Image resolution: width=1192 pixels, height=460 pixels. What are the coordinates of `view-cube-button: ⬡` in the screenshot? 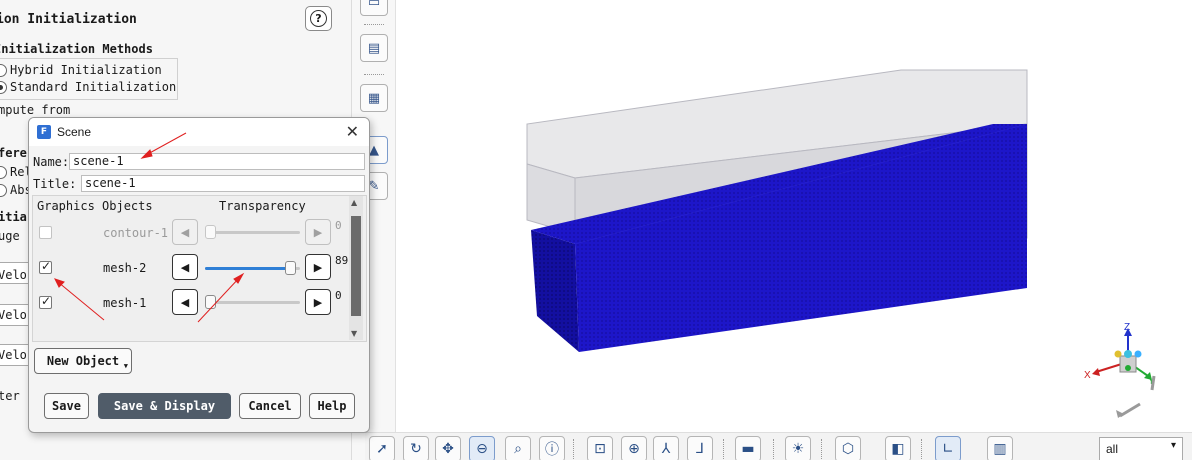 It's located at (848, 448).